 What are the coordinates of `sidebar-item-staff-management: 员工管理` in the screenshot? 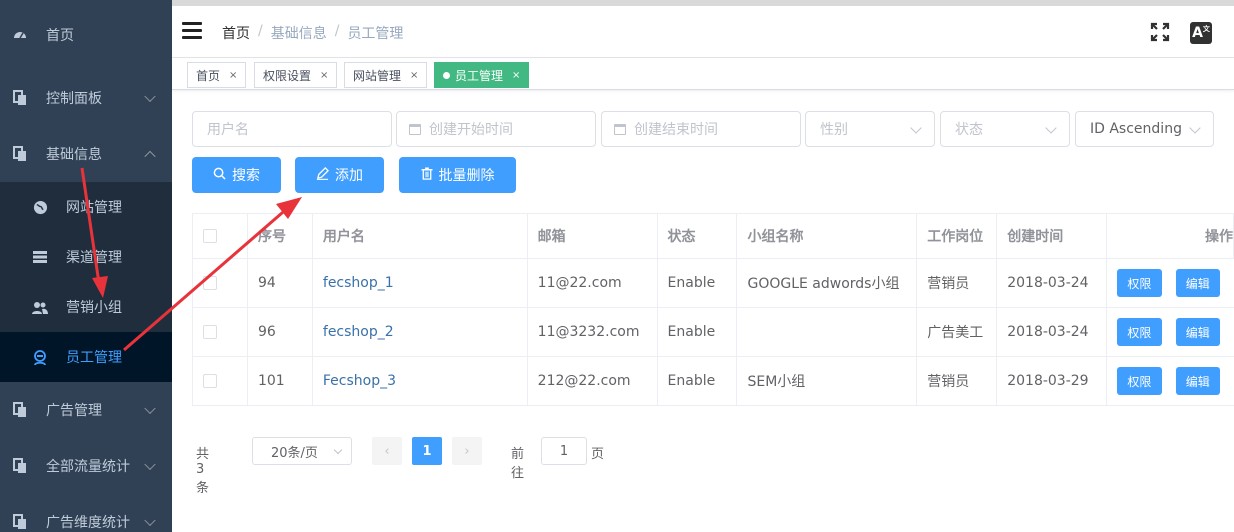 It's located at (86, 357).